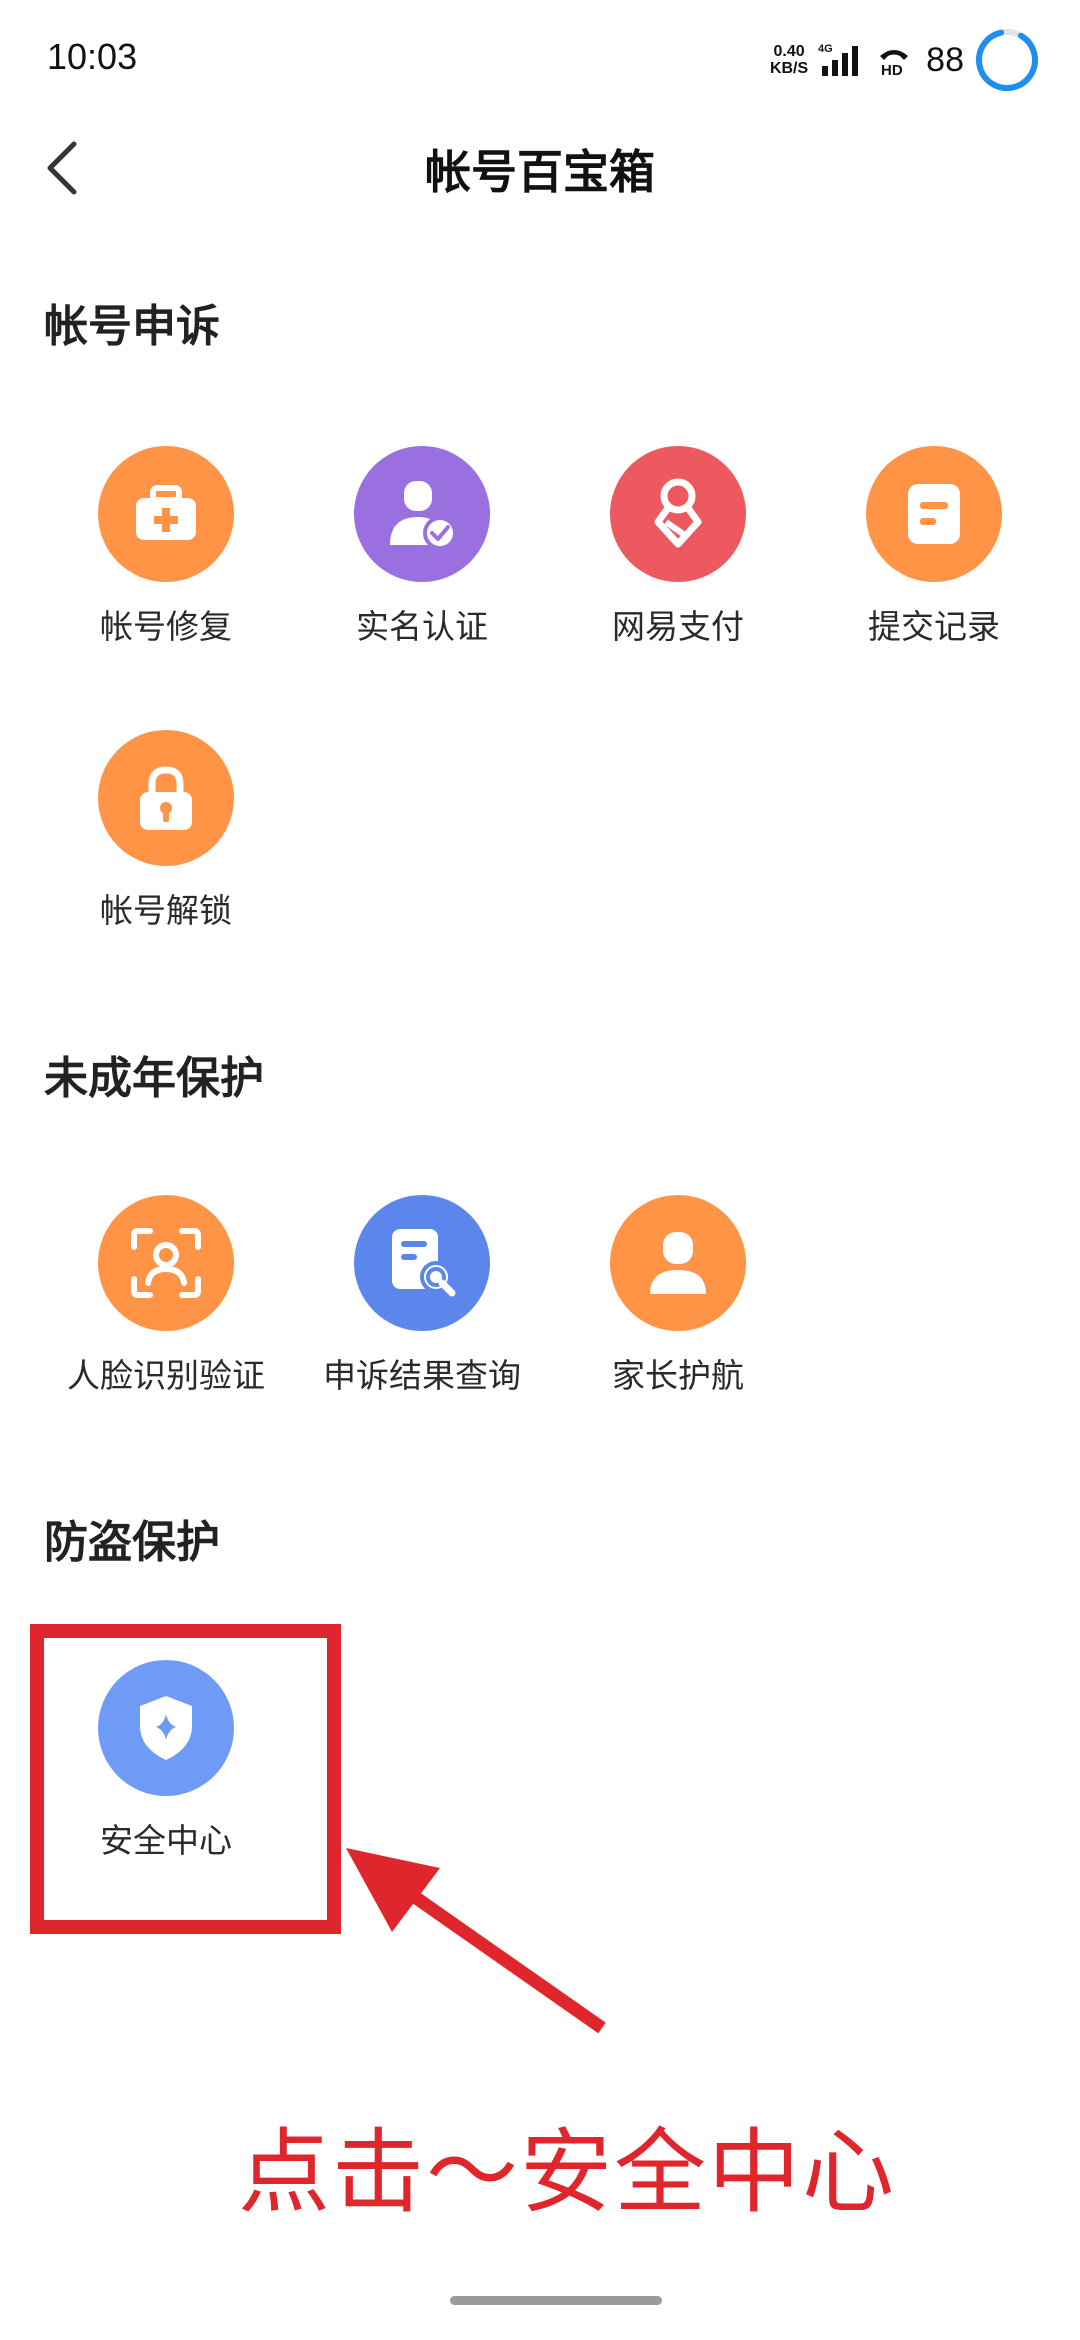  Describe the element at coordinates (838, 59) in the screenshot. I see `signal-icon: 4G` at that location.